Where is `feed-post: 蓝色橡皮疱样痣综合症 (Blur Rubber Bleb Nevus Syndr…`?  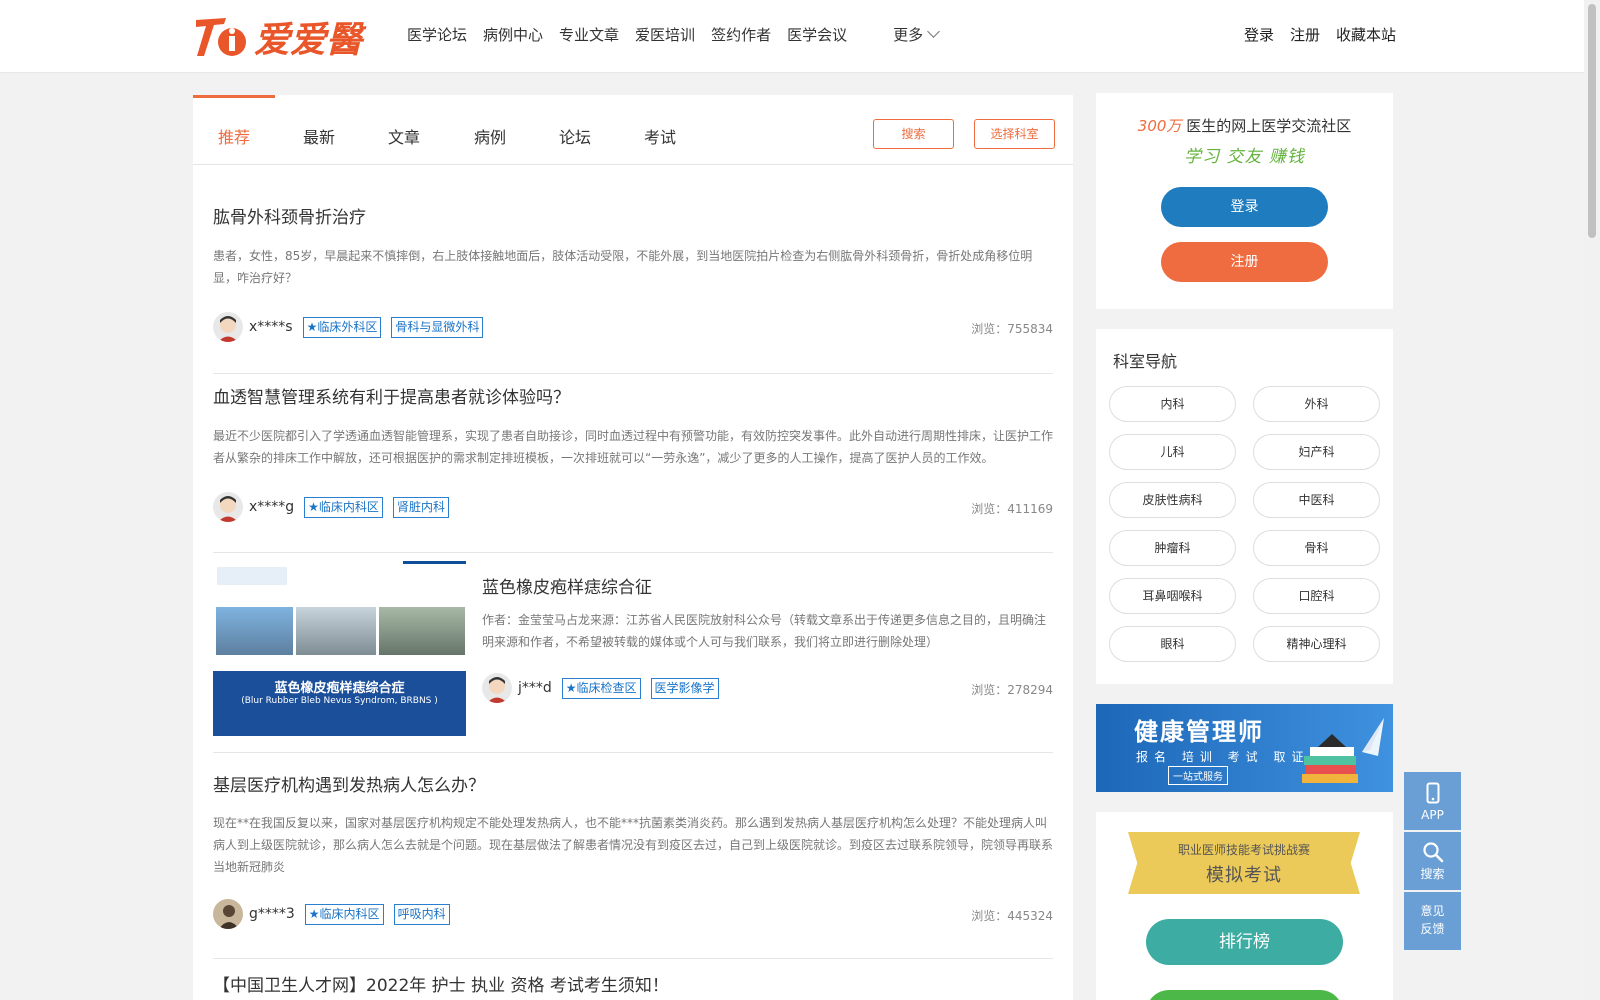 feed-post: 蓝色橡皮疱样痣综合症 (Blur Rubber Bleb Nevus Syndr… is located at coordinates (633, 653).